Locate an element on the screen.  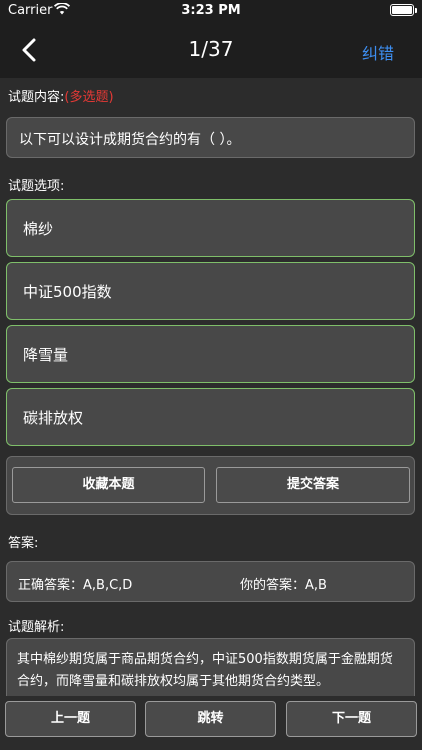
jump-button: 跳转 is located at coordinates (210, 719).